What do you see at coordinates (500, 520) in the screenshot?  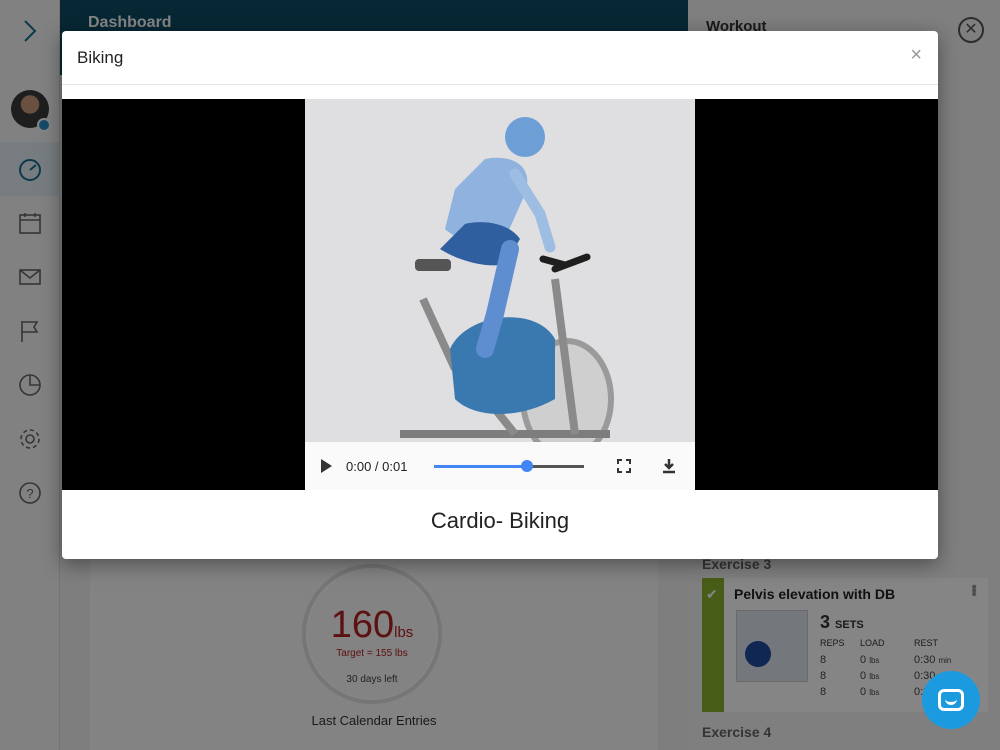 I see `video-caption: Cardio- Biking` at bounding box center [500, 520].